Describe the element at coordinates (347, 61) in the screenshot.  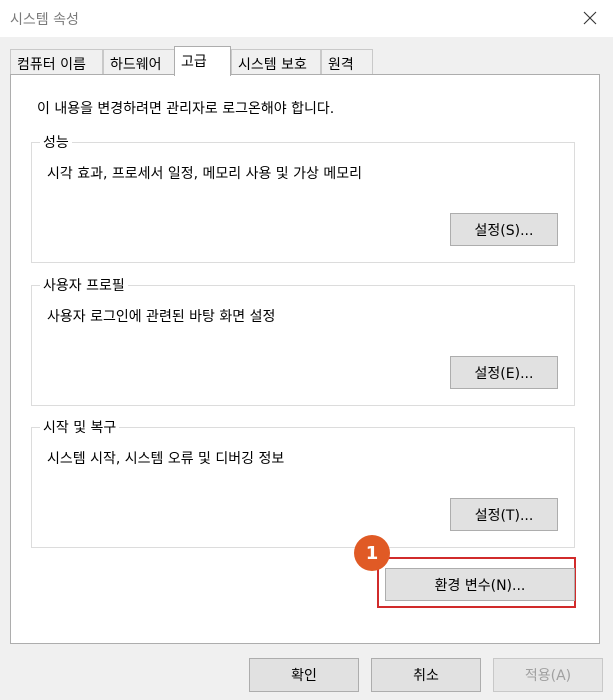
I see `tab-remote: 원격` at that location.